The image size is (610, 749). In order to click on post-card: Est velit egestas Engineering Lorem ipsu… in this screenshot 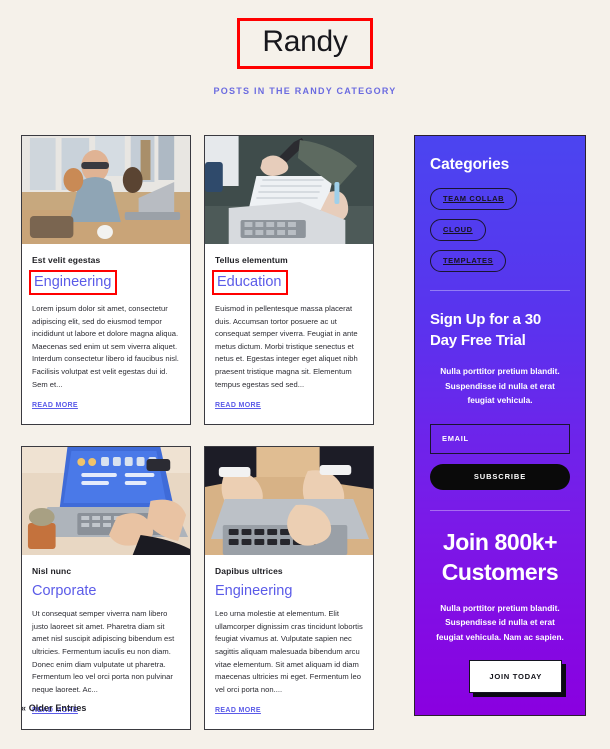, I will do `click(106, 280)`.